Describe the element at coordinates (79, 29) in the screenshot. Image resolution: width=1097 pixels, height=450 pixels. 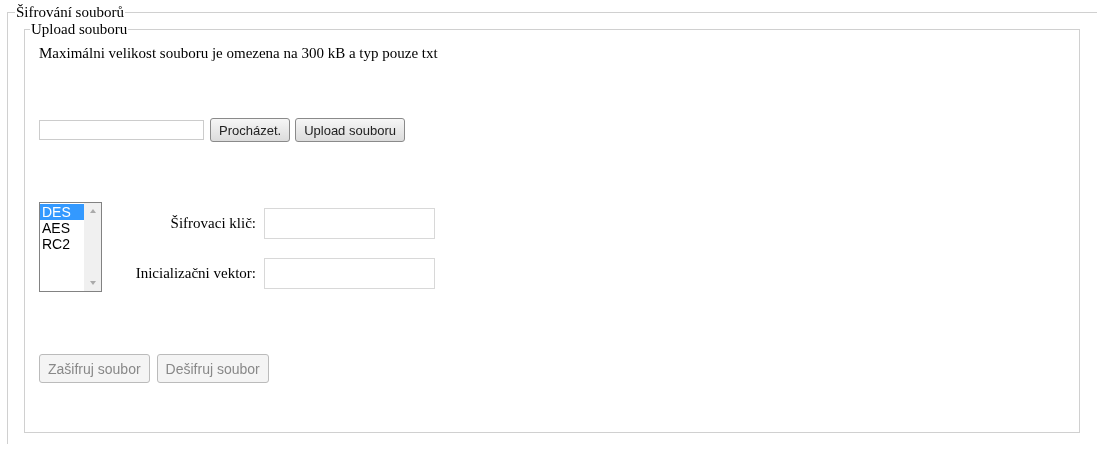
I see `upload-title: Upload souboru` at that location.